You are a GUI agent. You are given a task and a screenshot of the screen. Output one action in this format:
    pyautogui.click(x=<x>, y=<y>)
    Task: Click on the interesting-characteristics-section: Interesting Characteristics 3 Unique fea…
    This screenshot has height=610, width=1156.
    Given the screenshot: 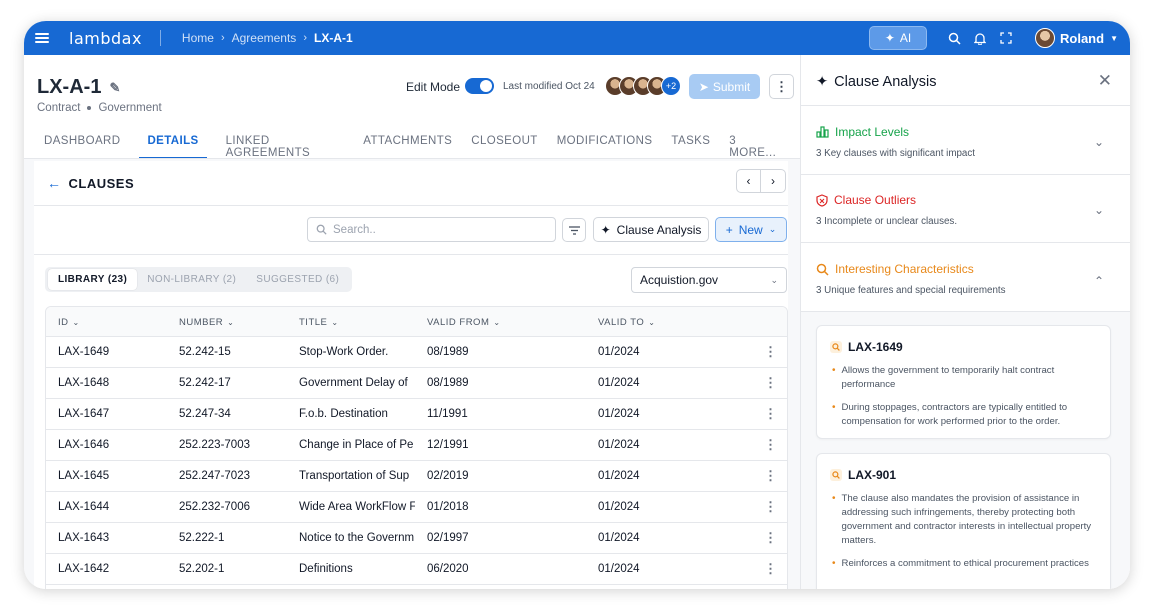 What is the action you would take?
    pyautogui.click(x=966, y=279)
    